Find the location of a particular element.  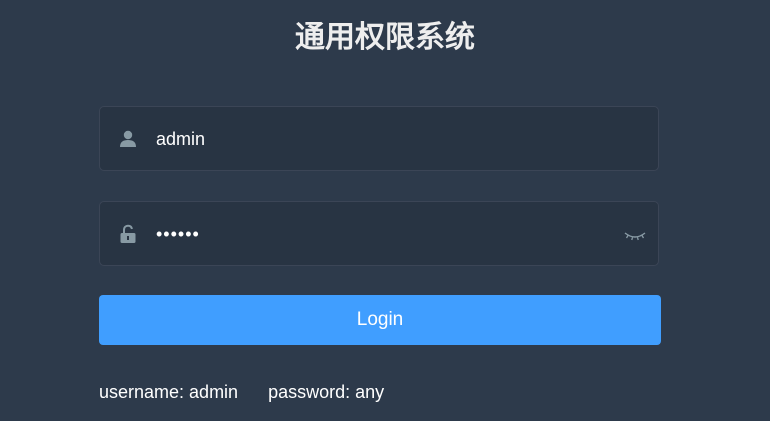

tip-password: password: any is located at coordinates (326, 392).